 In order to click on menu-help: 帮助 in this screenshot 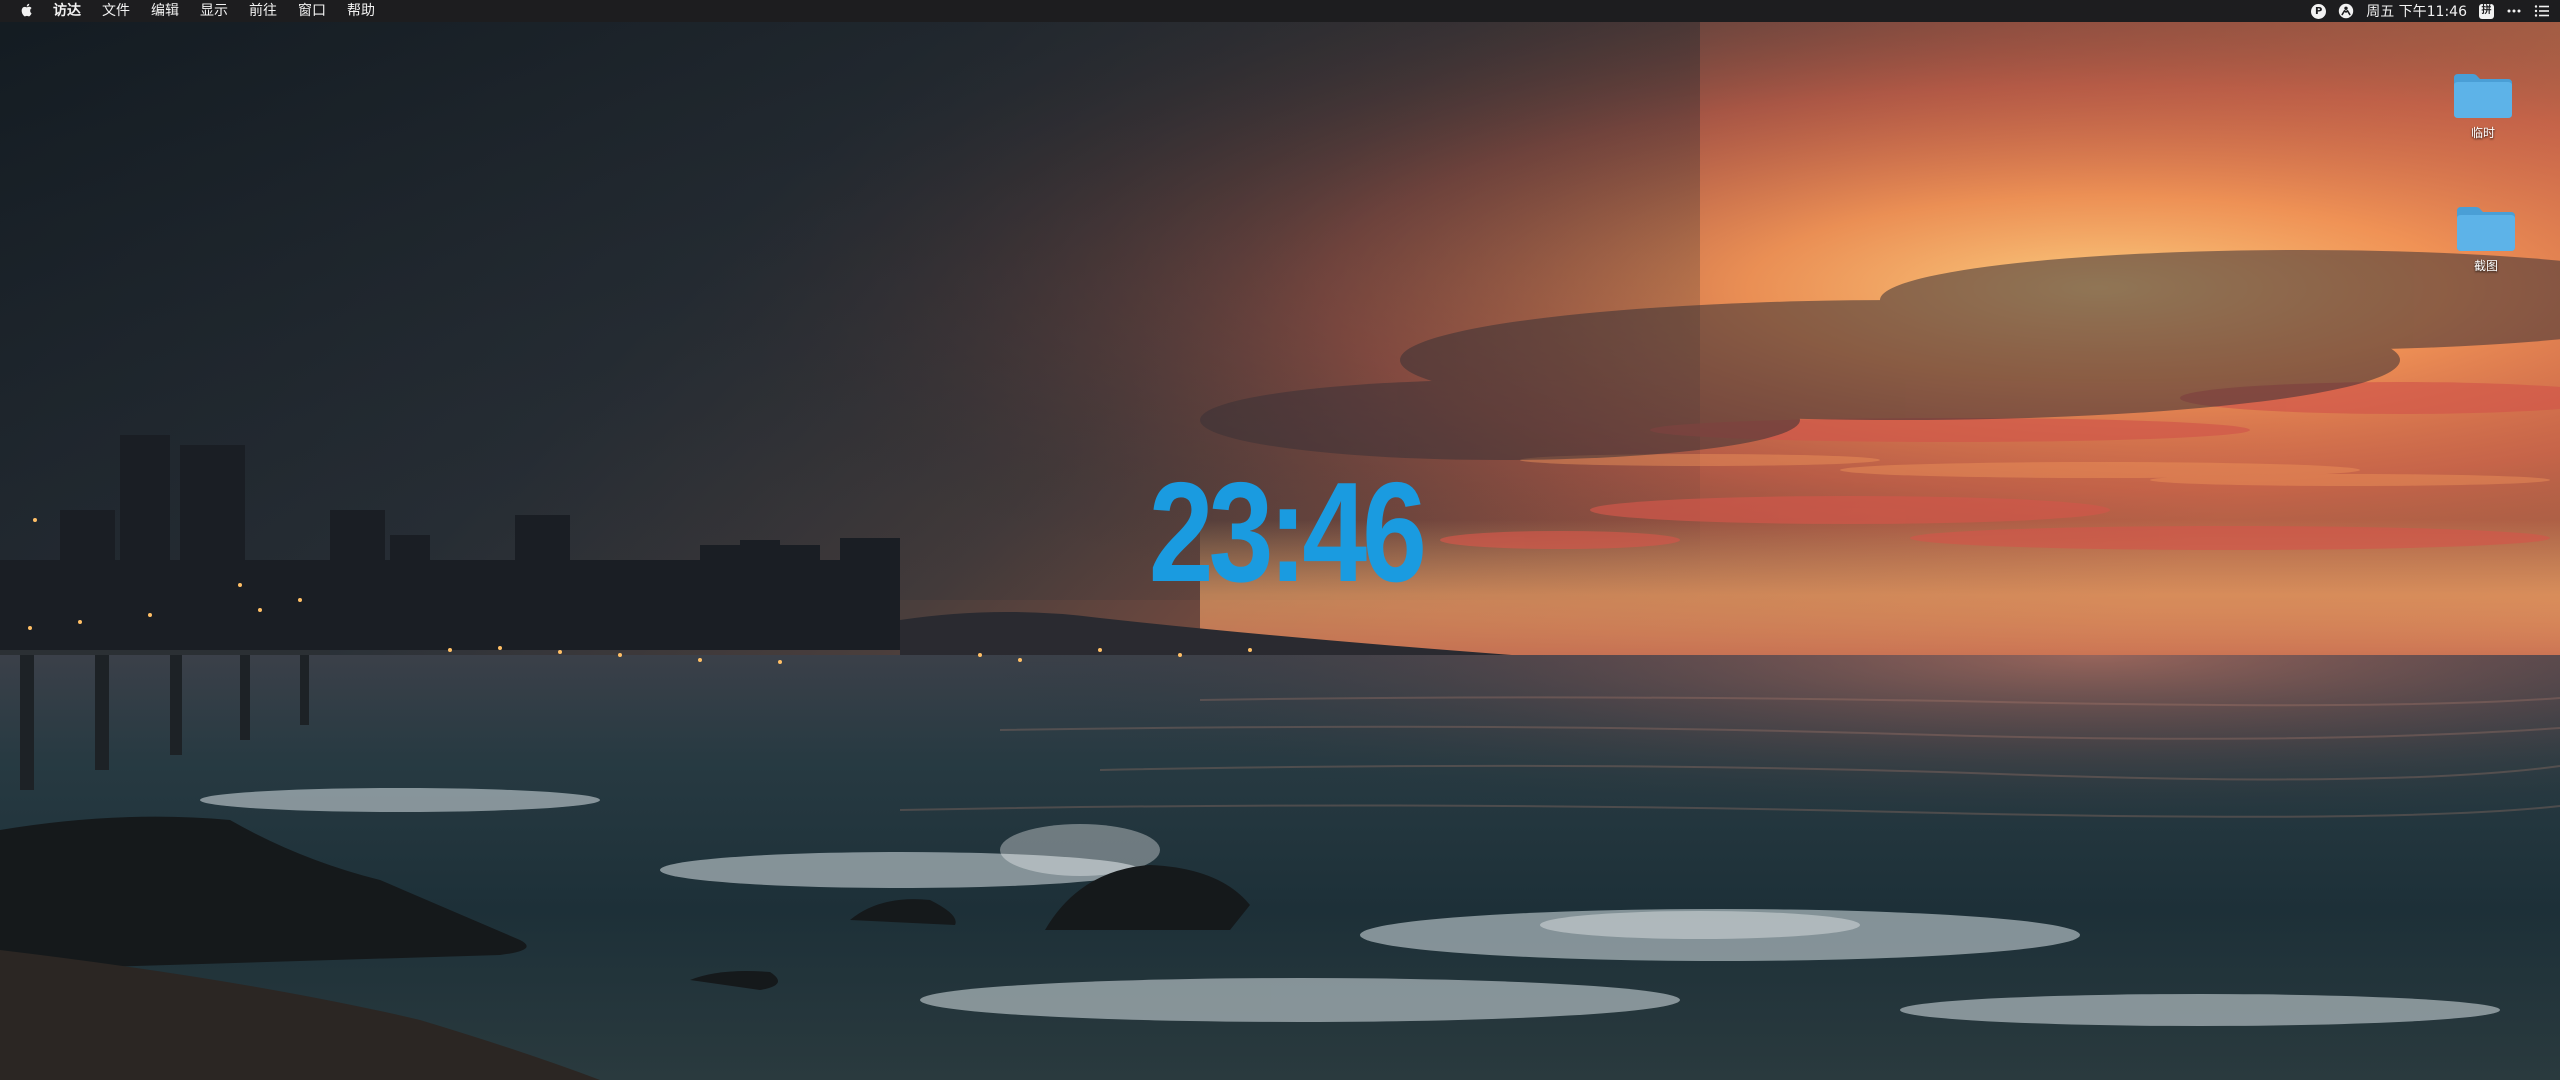, I will do `click(361, 11)`.